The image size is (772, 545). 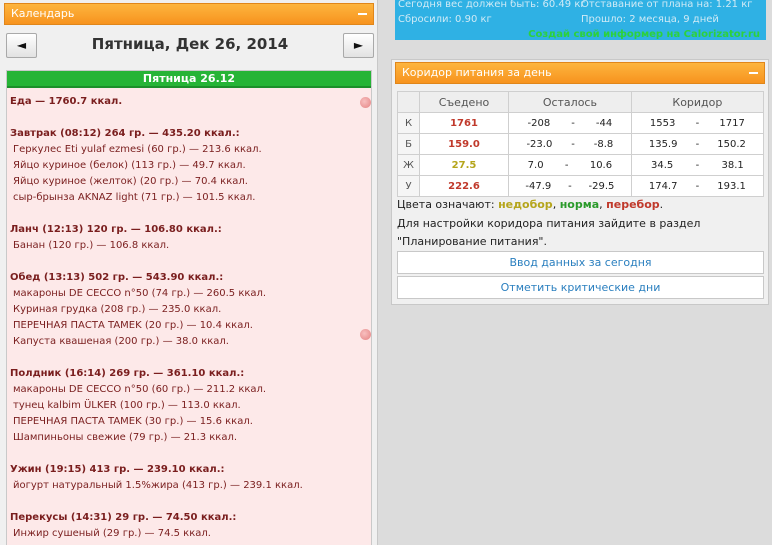 I want to click on eaten-value: 27.5, so click(x=464, y=165).